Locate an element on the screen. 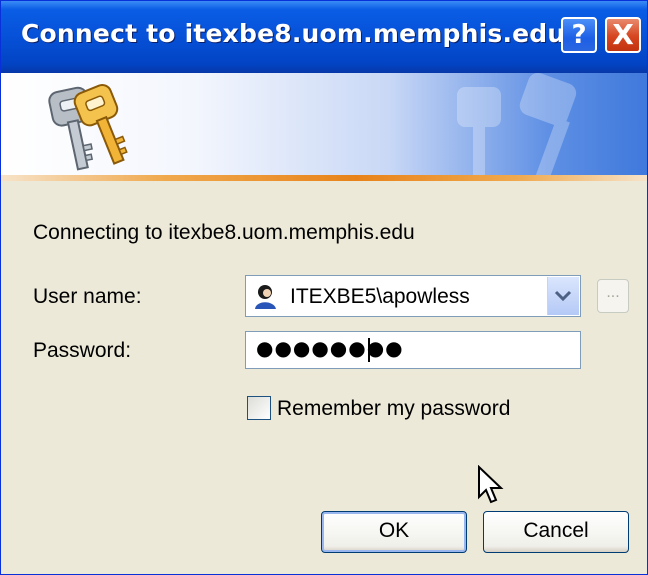  username-dropdown-button is located at coordinates (563, 296).